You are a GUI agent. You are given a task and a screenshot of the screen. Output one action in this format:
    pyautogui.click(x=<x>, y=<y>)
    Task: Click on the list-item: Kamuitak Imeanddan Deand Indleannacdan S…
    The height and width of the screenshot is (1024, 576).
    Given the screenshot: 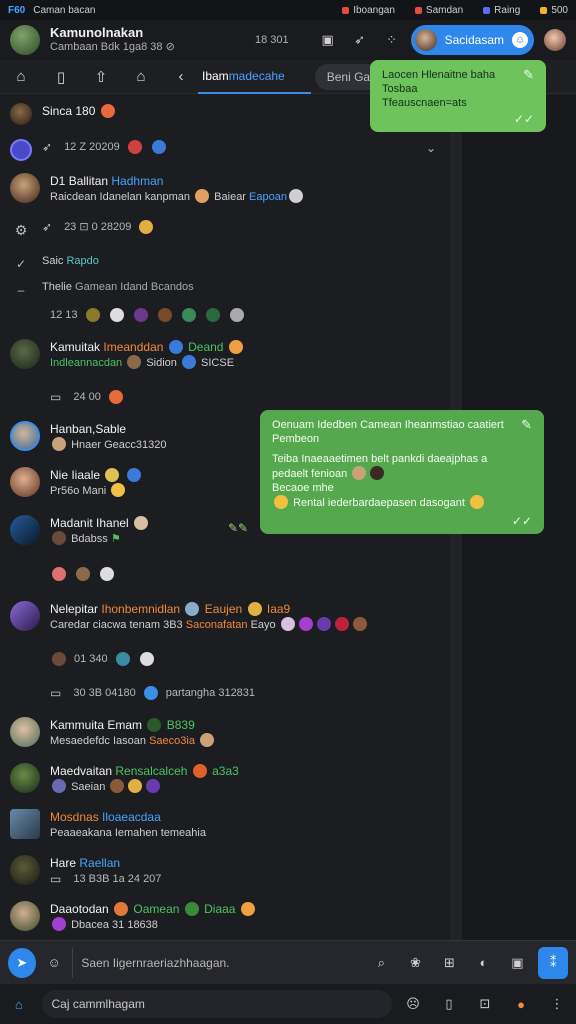 What is the action you would take?
    pyautogui.click(x=225, y=355)
    